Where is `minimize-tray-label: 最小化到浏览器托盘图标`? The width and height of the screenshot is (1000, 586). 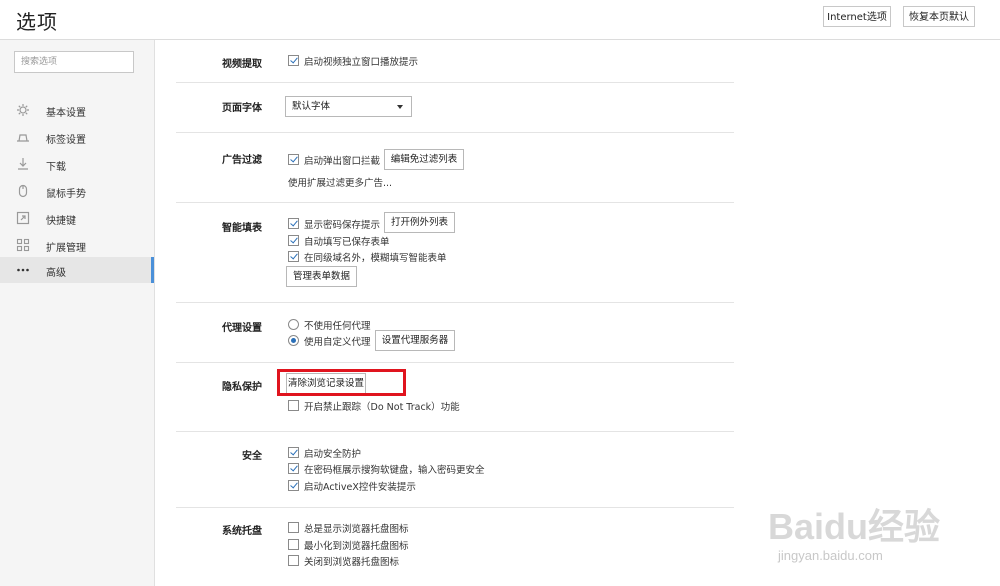
minimize-tray-label: 最小化到浏览器托盘图标 is located at coordinates (356, 546).